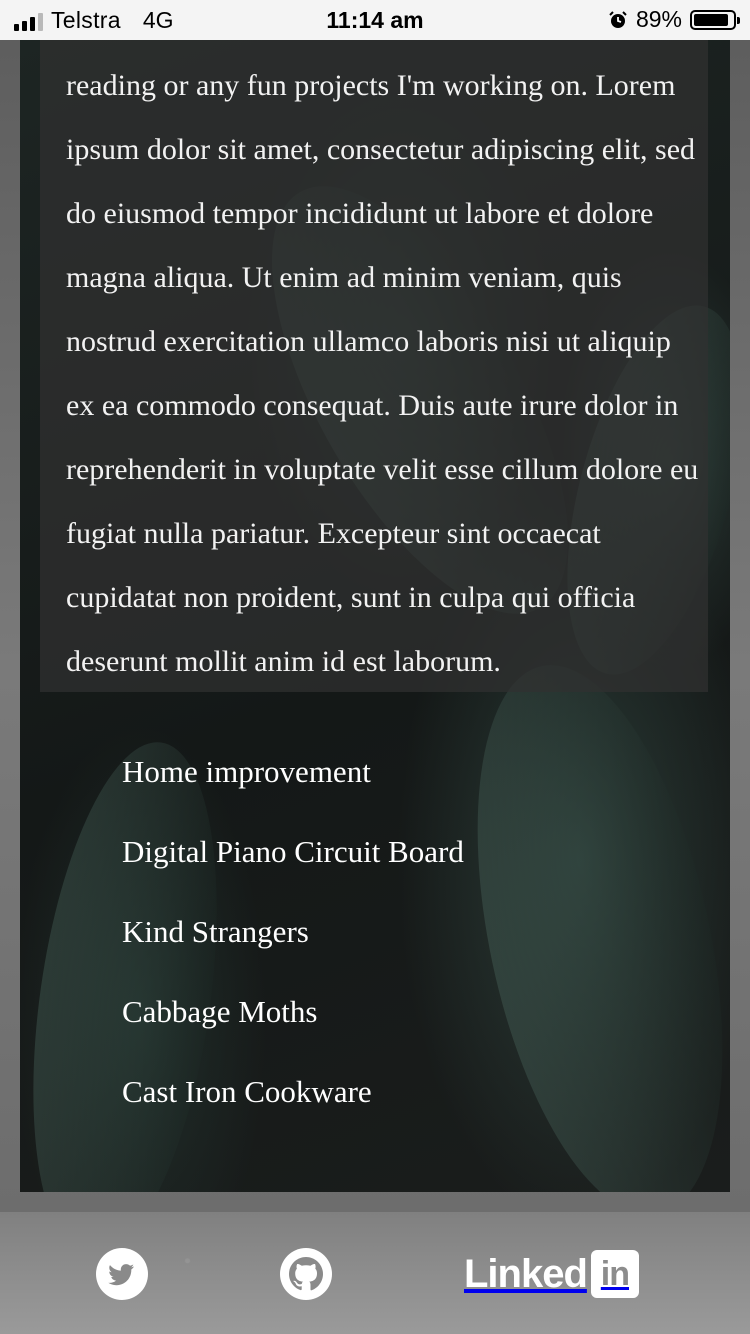 The width and height of the screenshot is (750, 1334). I want to click on list-item: Kind Strangers, so click(293, 940).